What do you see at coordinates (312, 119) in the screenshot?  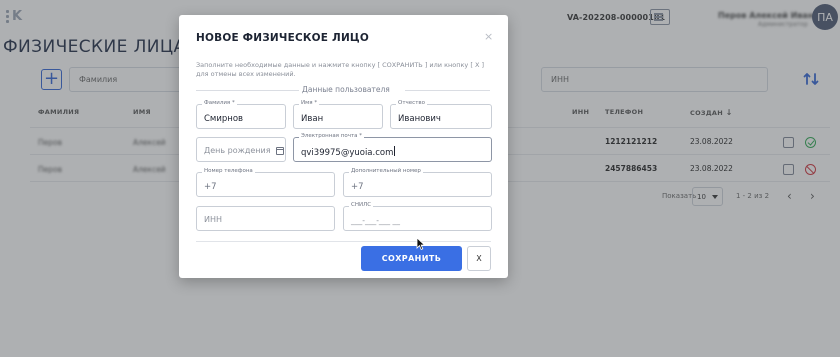 I see `name-value: Иван` at bounding box center [312, 119].